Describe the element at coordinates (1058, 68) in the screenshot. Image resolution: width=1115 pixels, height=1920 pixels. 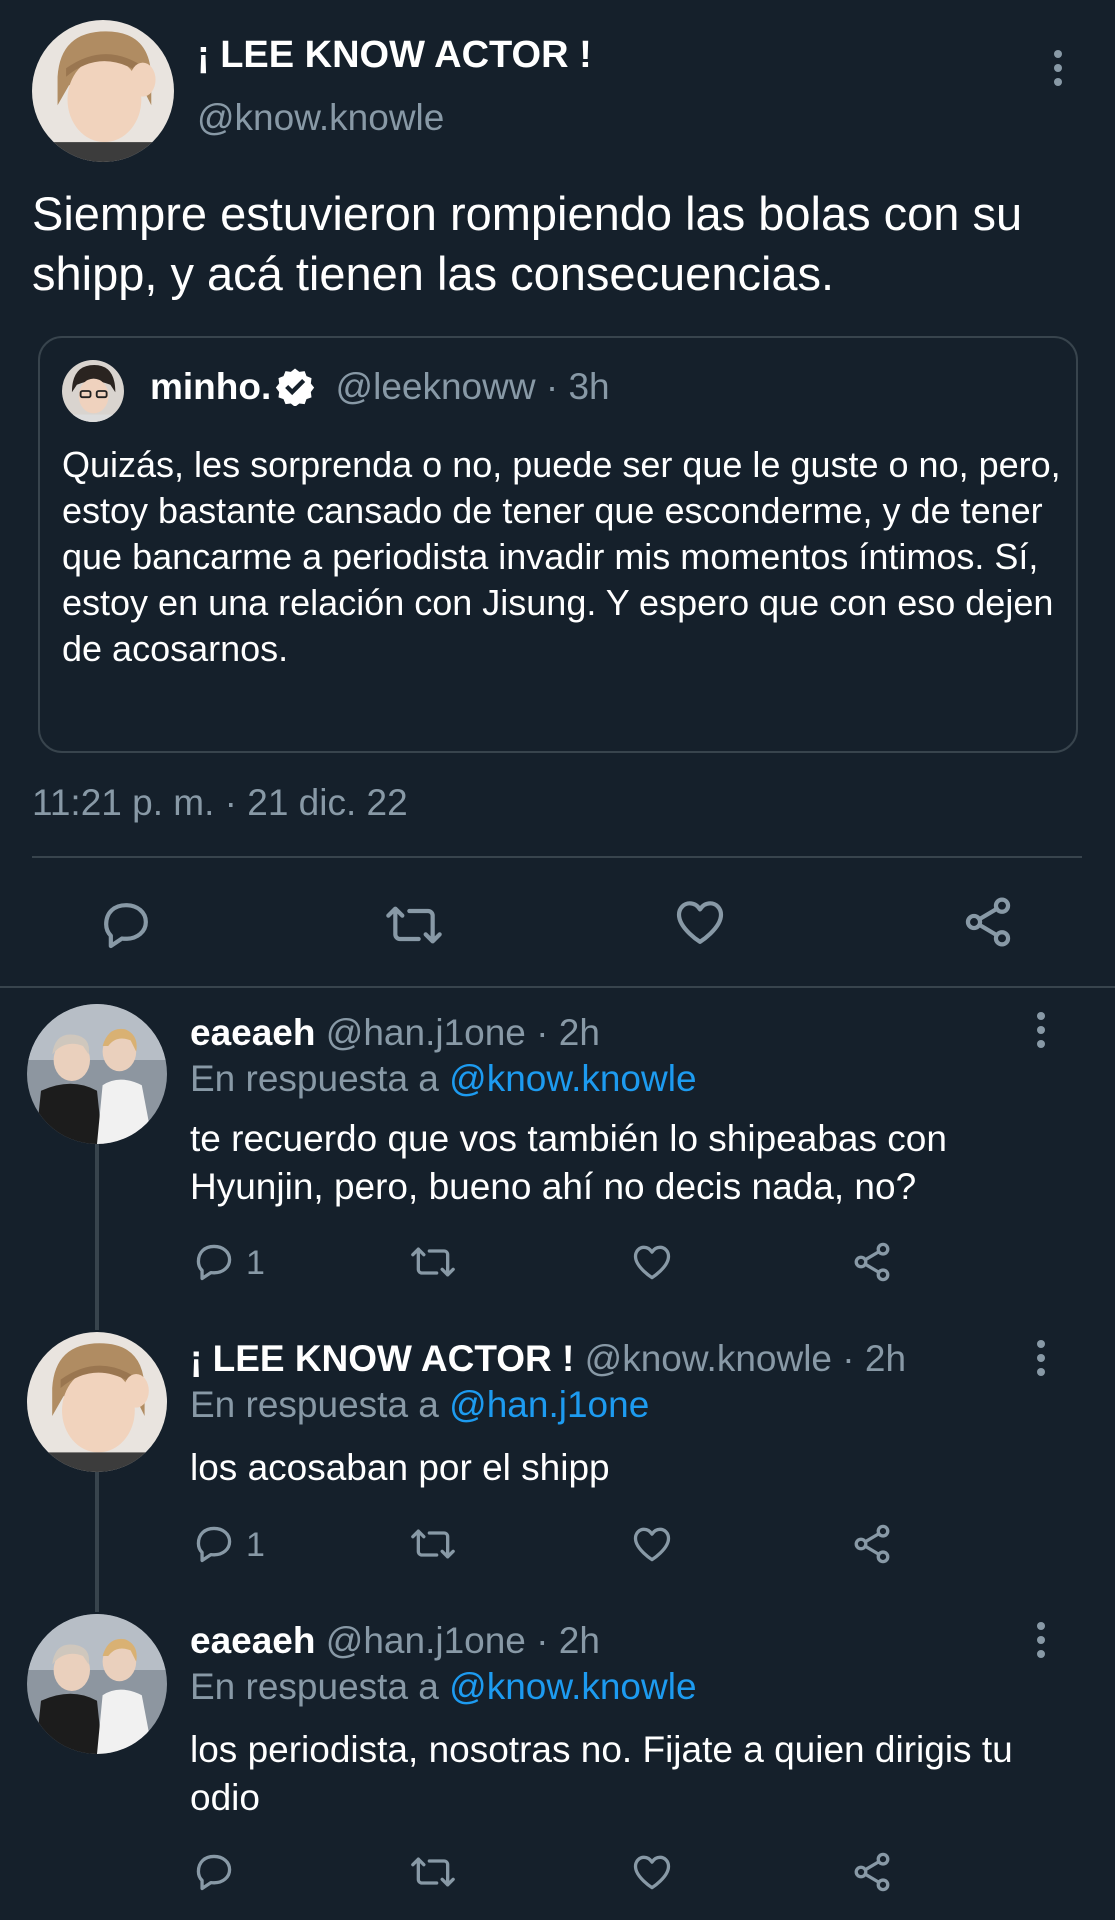
I see `main-tweet-more-vert-icon` at that location.